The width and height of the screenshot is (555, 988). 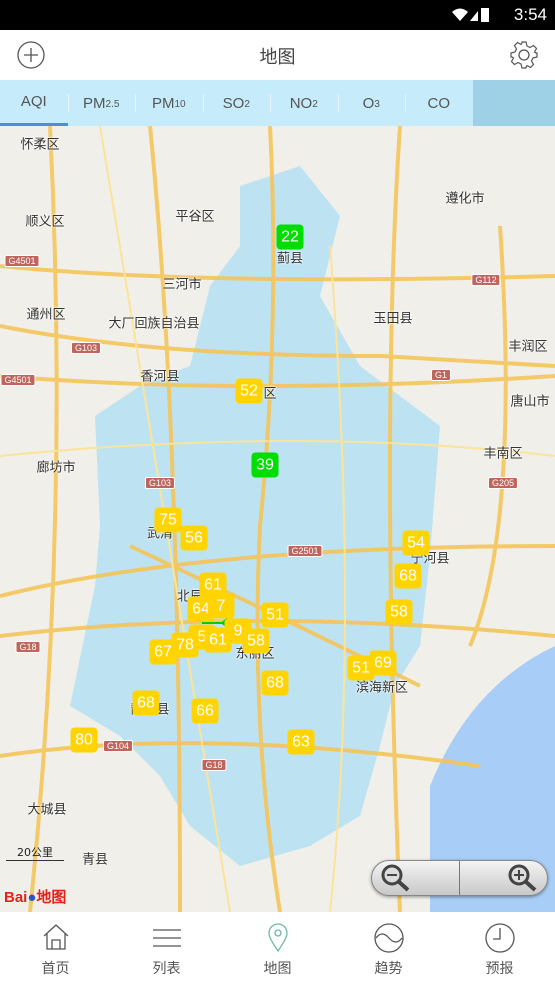 What do you see at coordinates (275, 615) in the screenshot?
I see `aqi-station-marker: 51` at bounding box center [275, 615].